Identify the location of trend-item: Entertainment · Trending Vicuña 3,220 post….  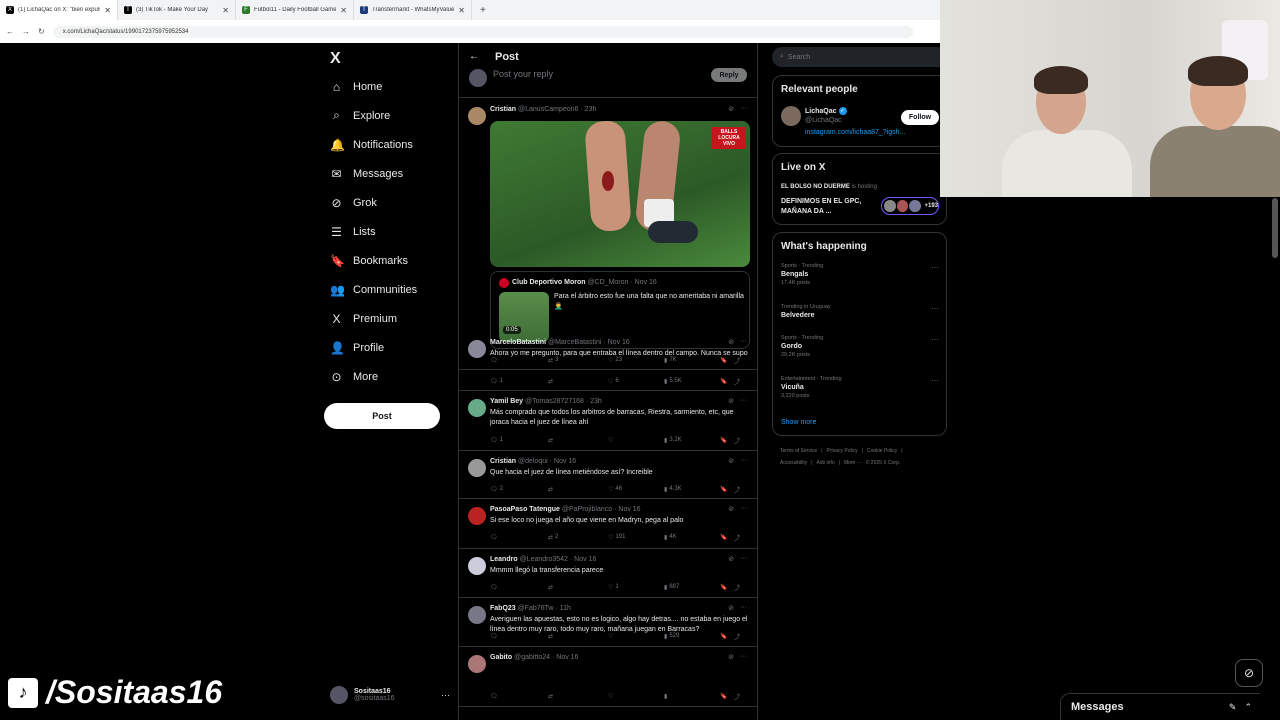
(861, 387).